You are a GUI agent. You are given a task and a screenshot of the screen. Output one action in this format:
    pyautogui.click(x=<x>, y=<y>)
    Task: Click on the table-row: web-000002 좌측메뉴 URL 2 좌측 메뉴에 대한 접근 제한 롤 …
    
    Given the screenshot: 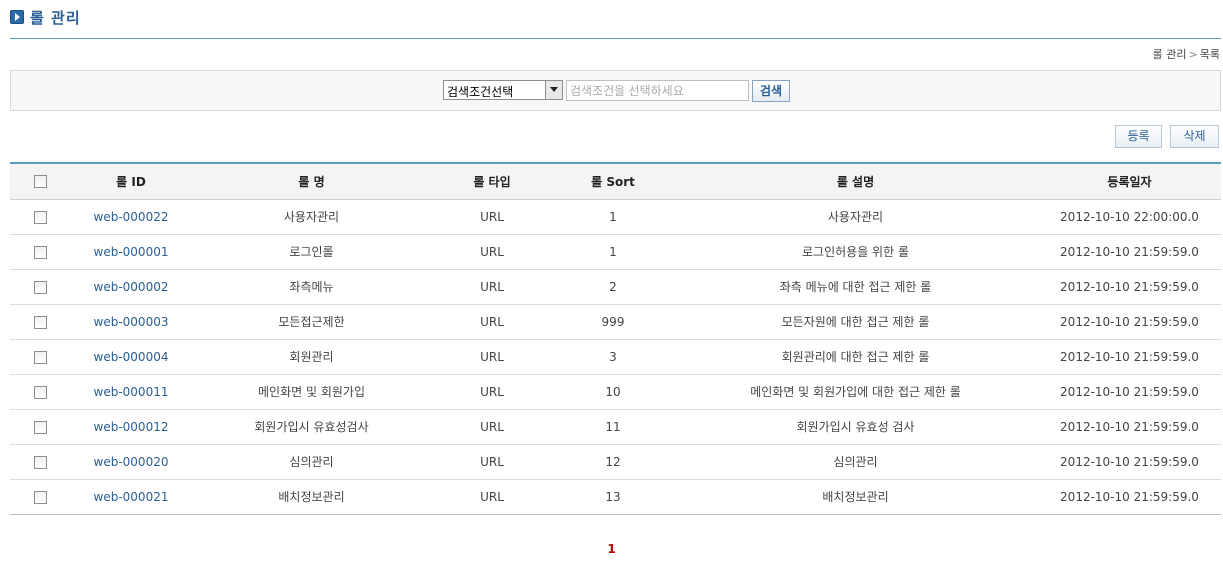 What is the action you would take?
    pyautogui.click(x=615, y=287)
    